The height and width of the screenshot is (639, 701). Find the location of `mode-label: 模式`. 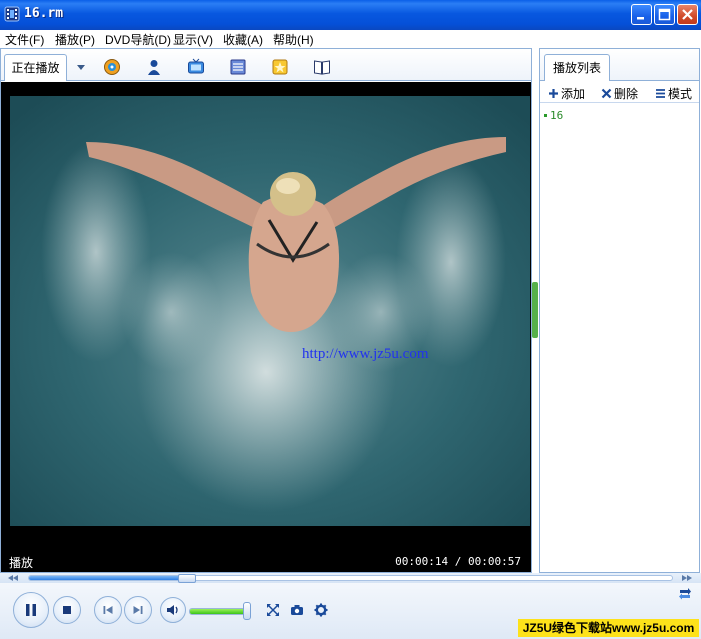

mode-label: 模式 is located at coordinates (680, 94).